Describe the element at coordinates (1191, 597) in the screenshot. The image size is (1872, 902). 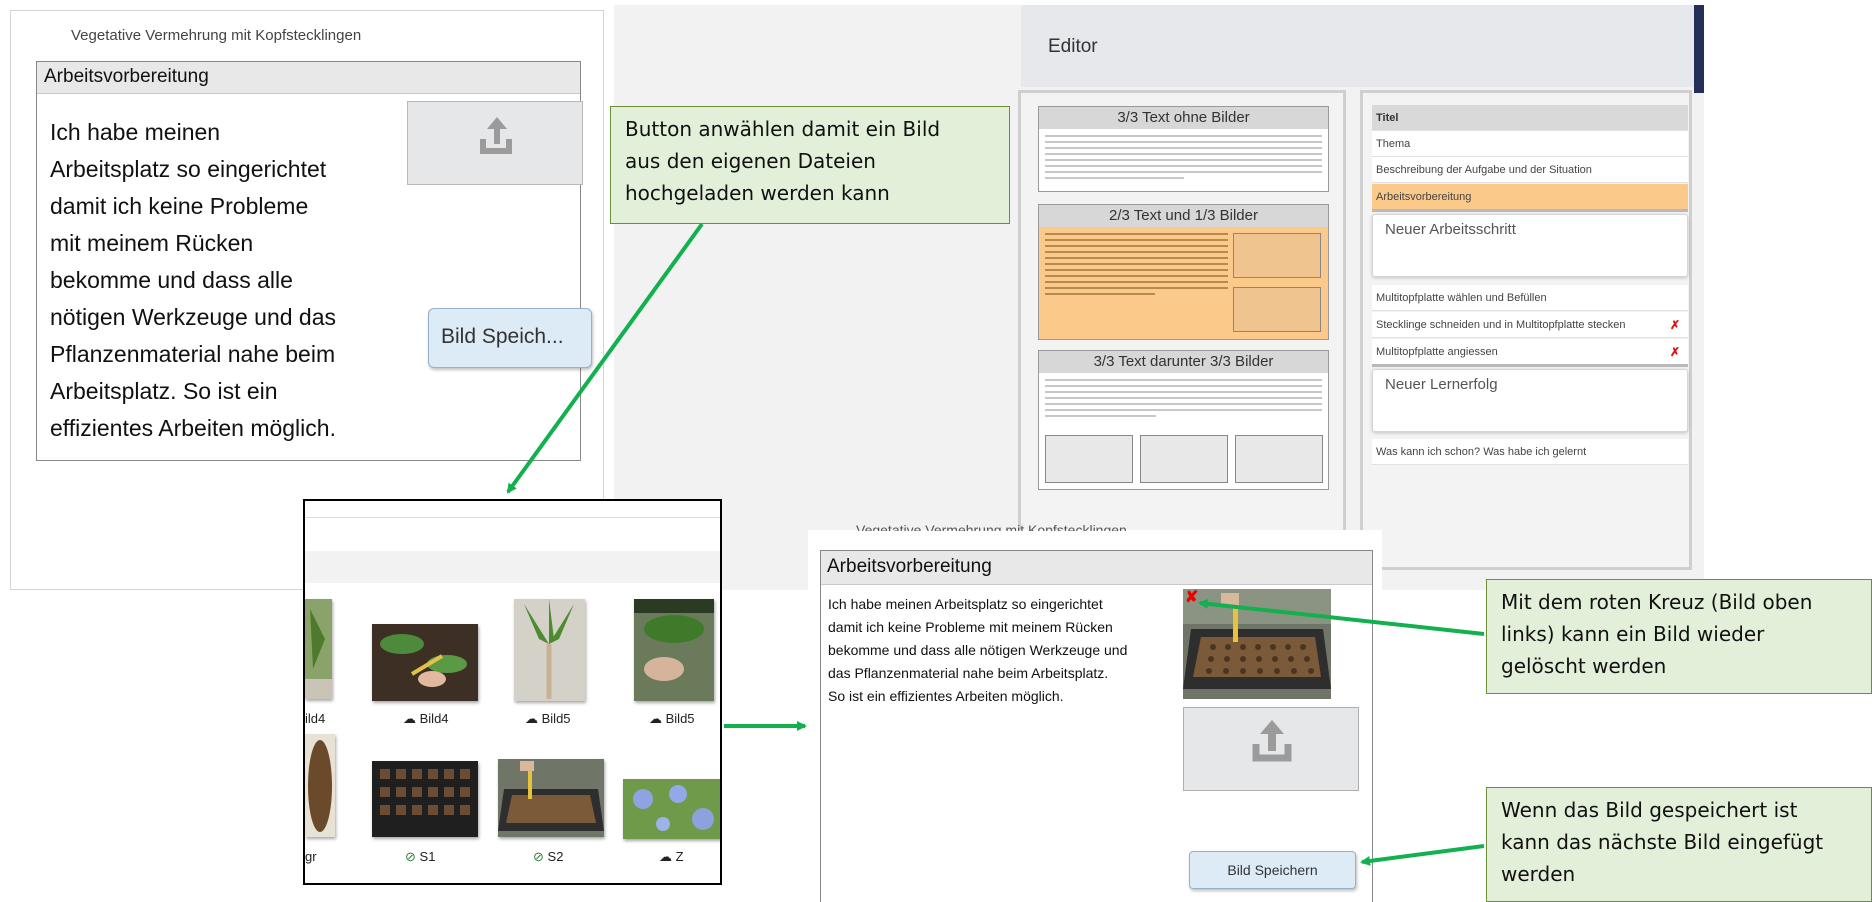
I see `delete-image-icon: ✘` at that location.